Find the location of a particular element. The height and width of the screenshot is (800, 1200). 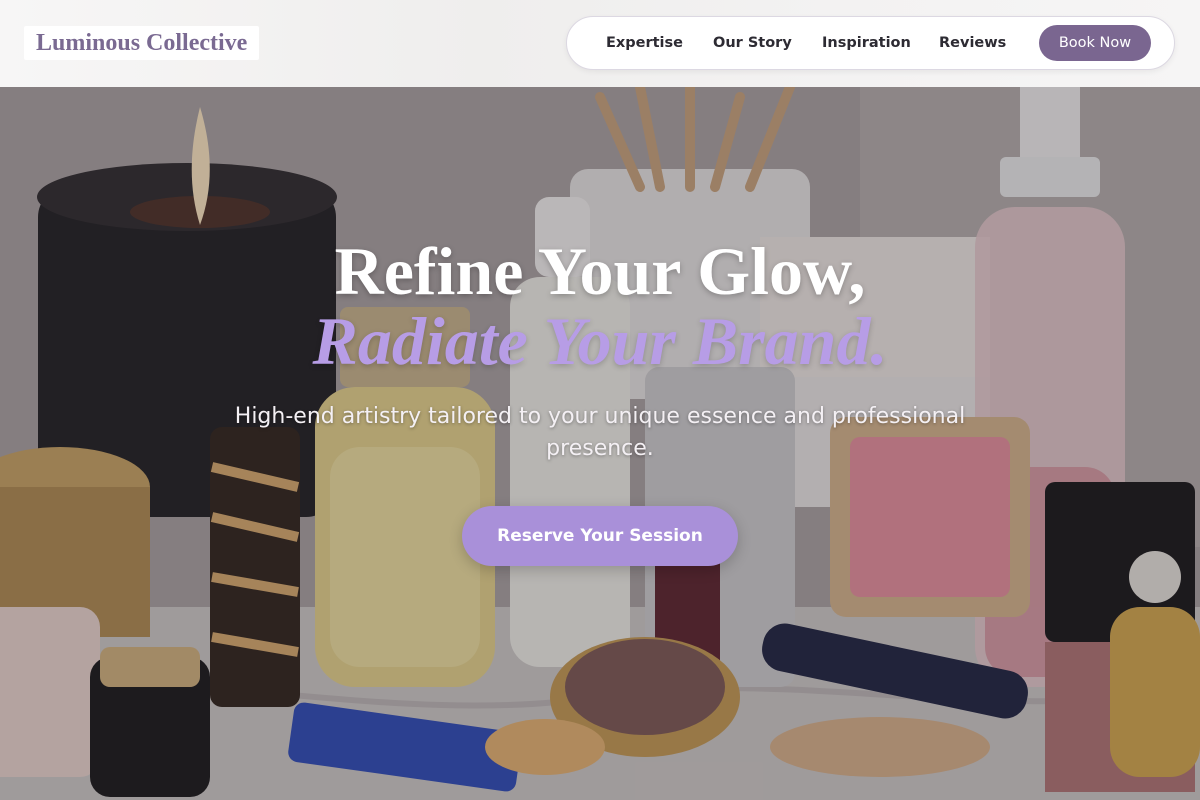

nav-link-reviews: Reviews is located at coordinates (972, 43).